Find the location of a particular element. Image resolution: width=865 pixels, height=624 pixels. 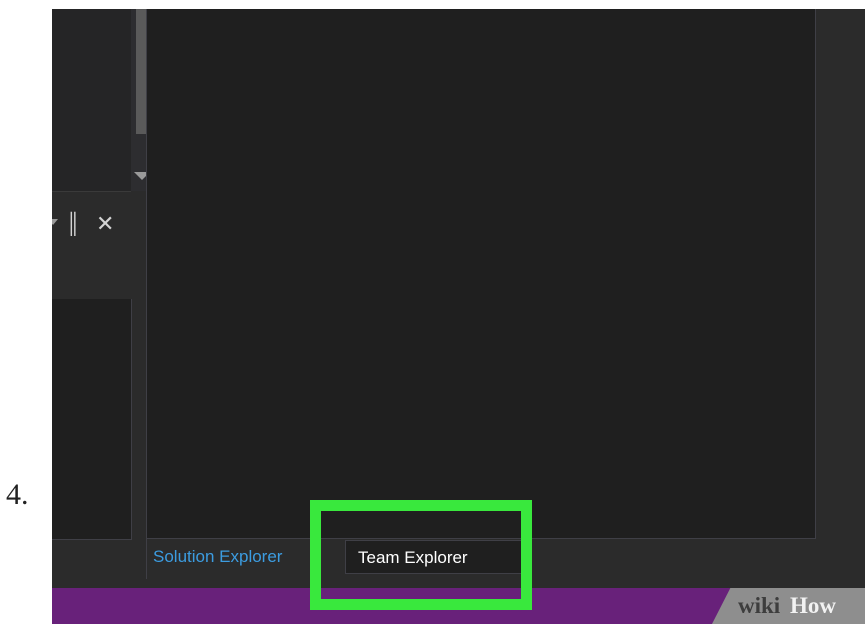

tab-team-explorer: Team Explorer is located at coordinates (438, 557).